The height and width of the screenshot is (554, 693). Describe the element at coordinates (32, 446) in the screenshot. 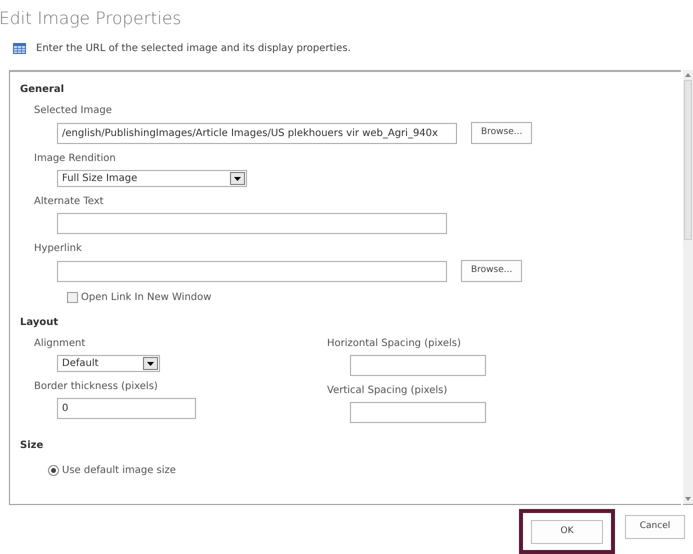

I see `section-heading: Size` at that location.